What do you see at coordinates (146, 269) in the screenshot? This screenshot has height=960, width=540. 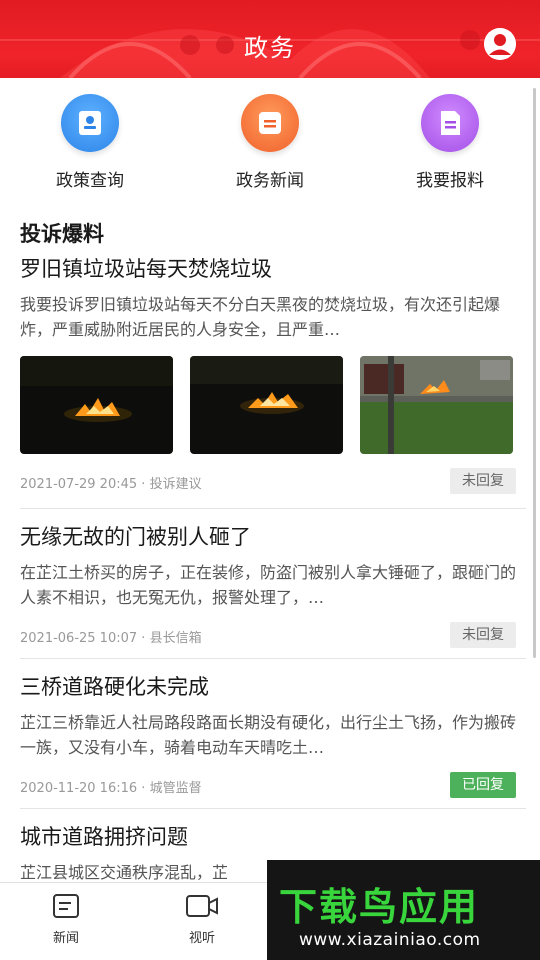 I see `post-title: 罗旧镇垃圾站每天焚烧垃圾` at bounding box center [146, 269].